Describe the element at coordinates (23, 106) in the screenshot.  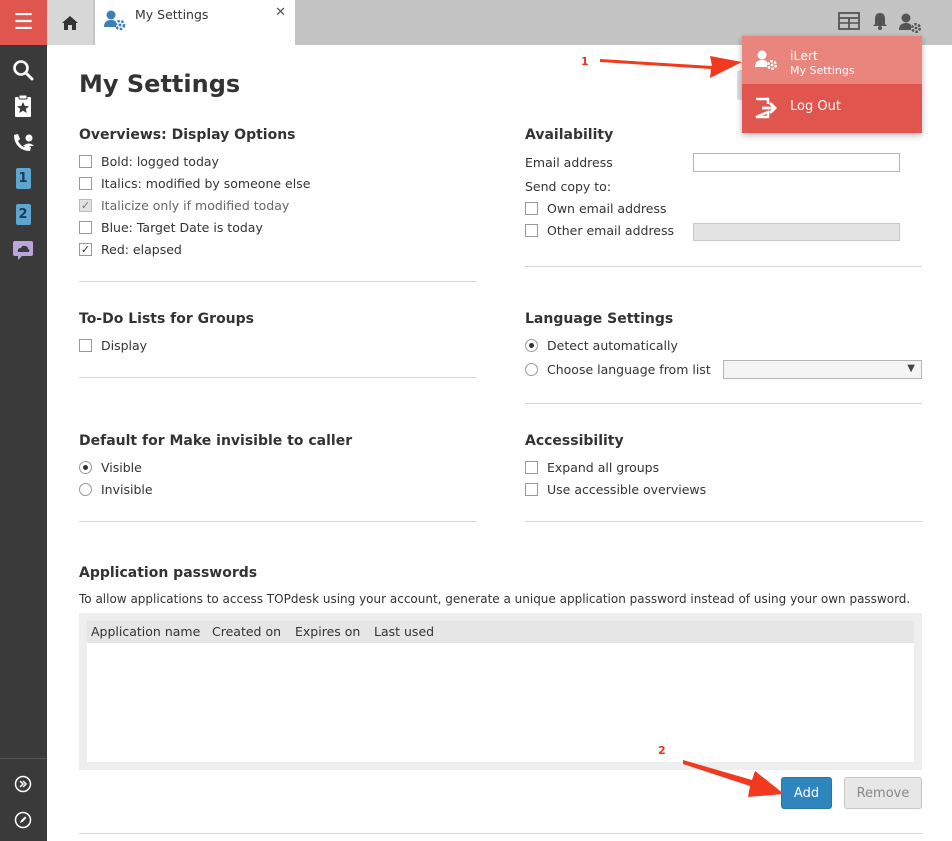
I see `starred-clipboard-icon` at that location.